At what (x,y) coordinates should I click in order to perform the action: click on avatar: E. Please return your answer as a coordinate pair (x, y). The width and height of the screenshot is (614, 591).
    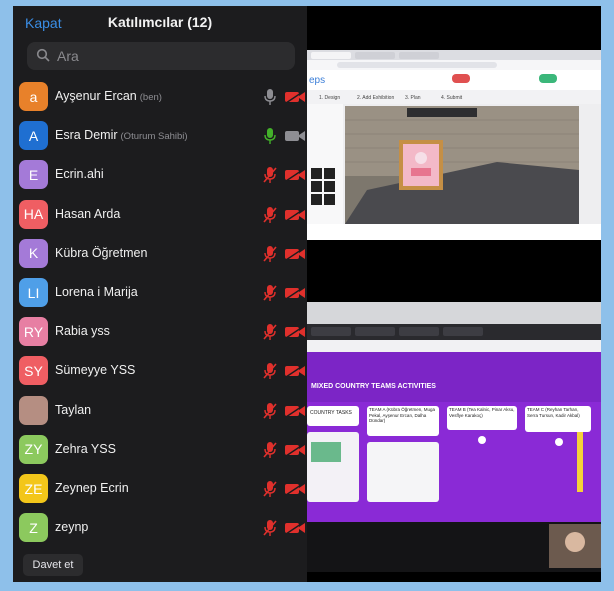
    Looking at the image, I should click on (33, 175).